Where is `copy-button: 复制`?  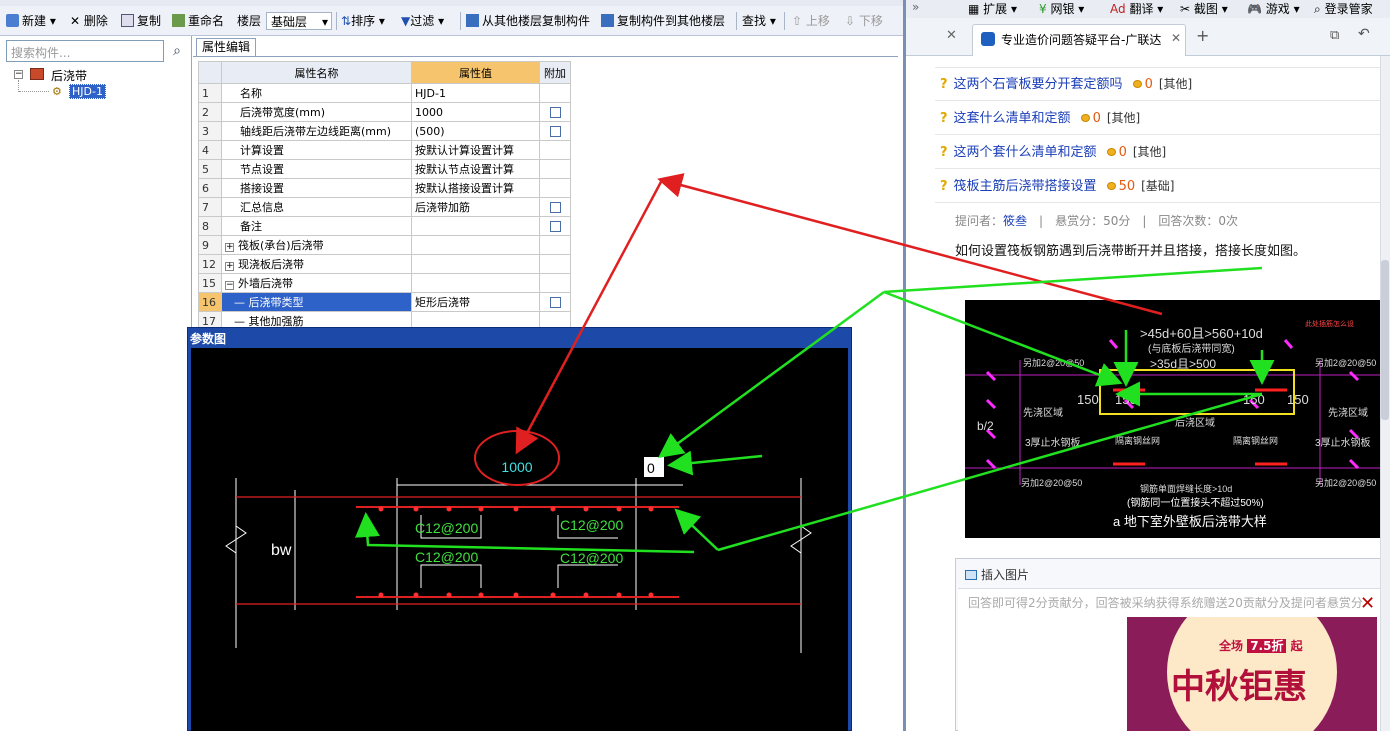 copy-button: 复制 is located at coordinates (141, 21).